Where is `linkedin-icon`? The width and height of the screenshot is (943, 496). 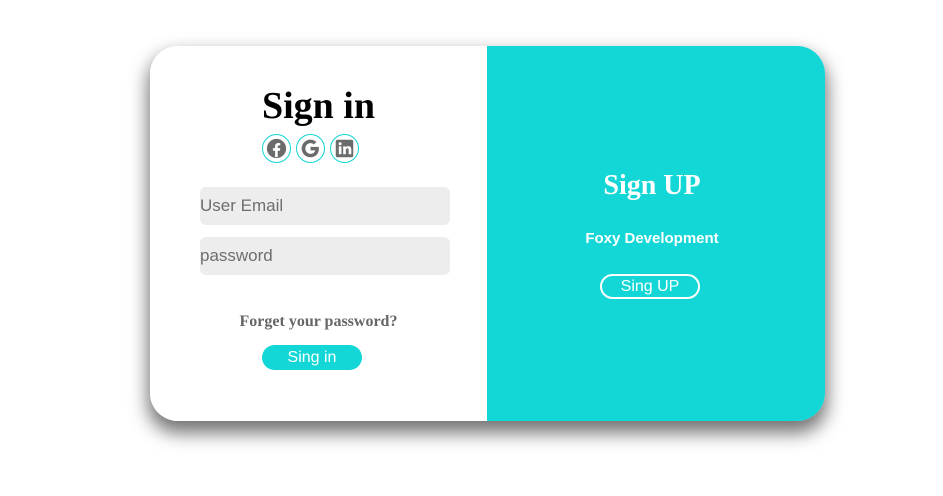
linkedin-icon is located at coordinates (344, 148).